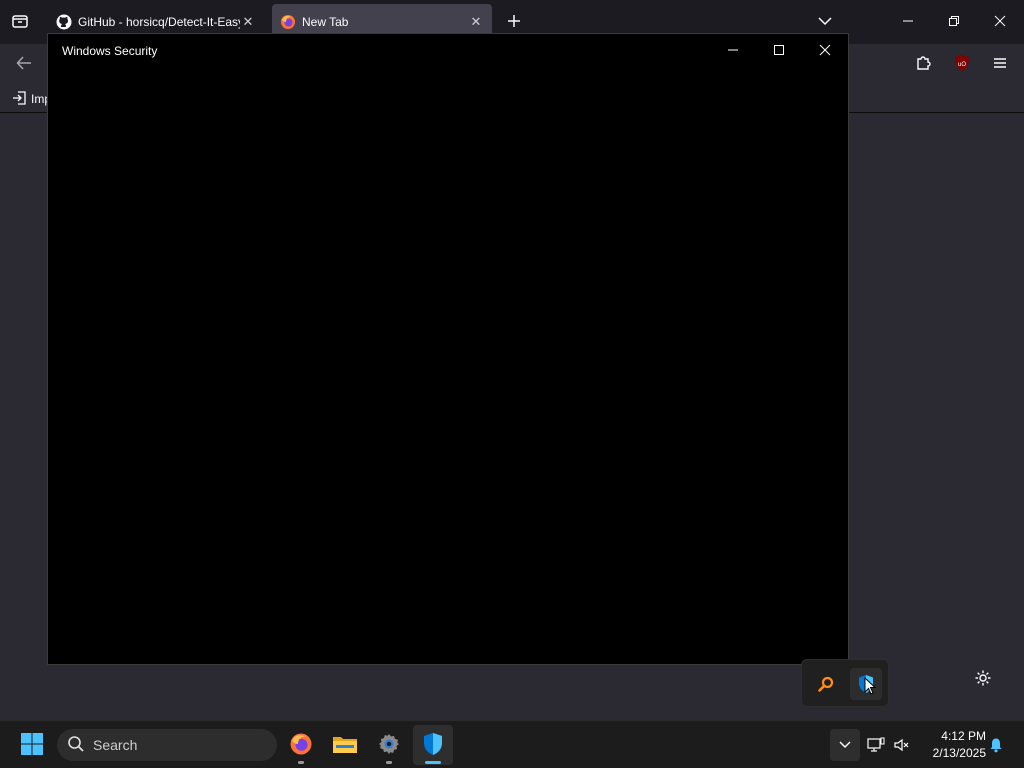  I want to click on active-indicator, so click(433, 762).